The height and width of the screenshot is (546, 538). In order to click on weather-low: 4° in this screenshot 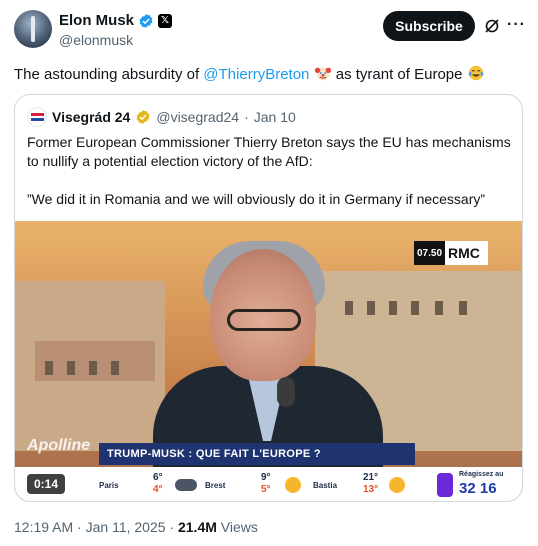, I will do `click(158, 489)`.